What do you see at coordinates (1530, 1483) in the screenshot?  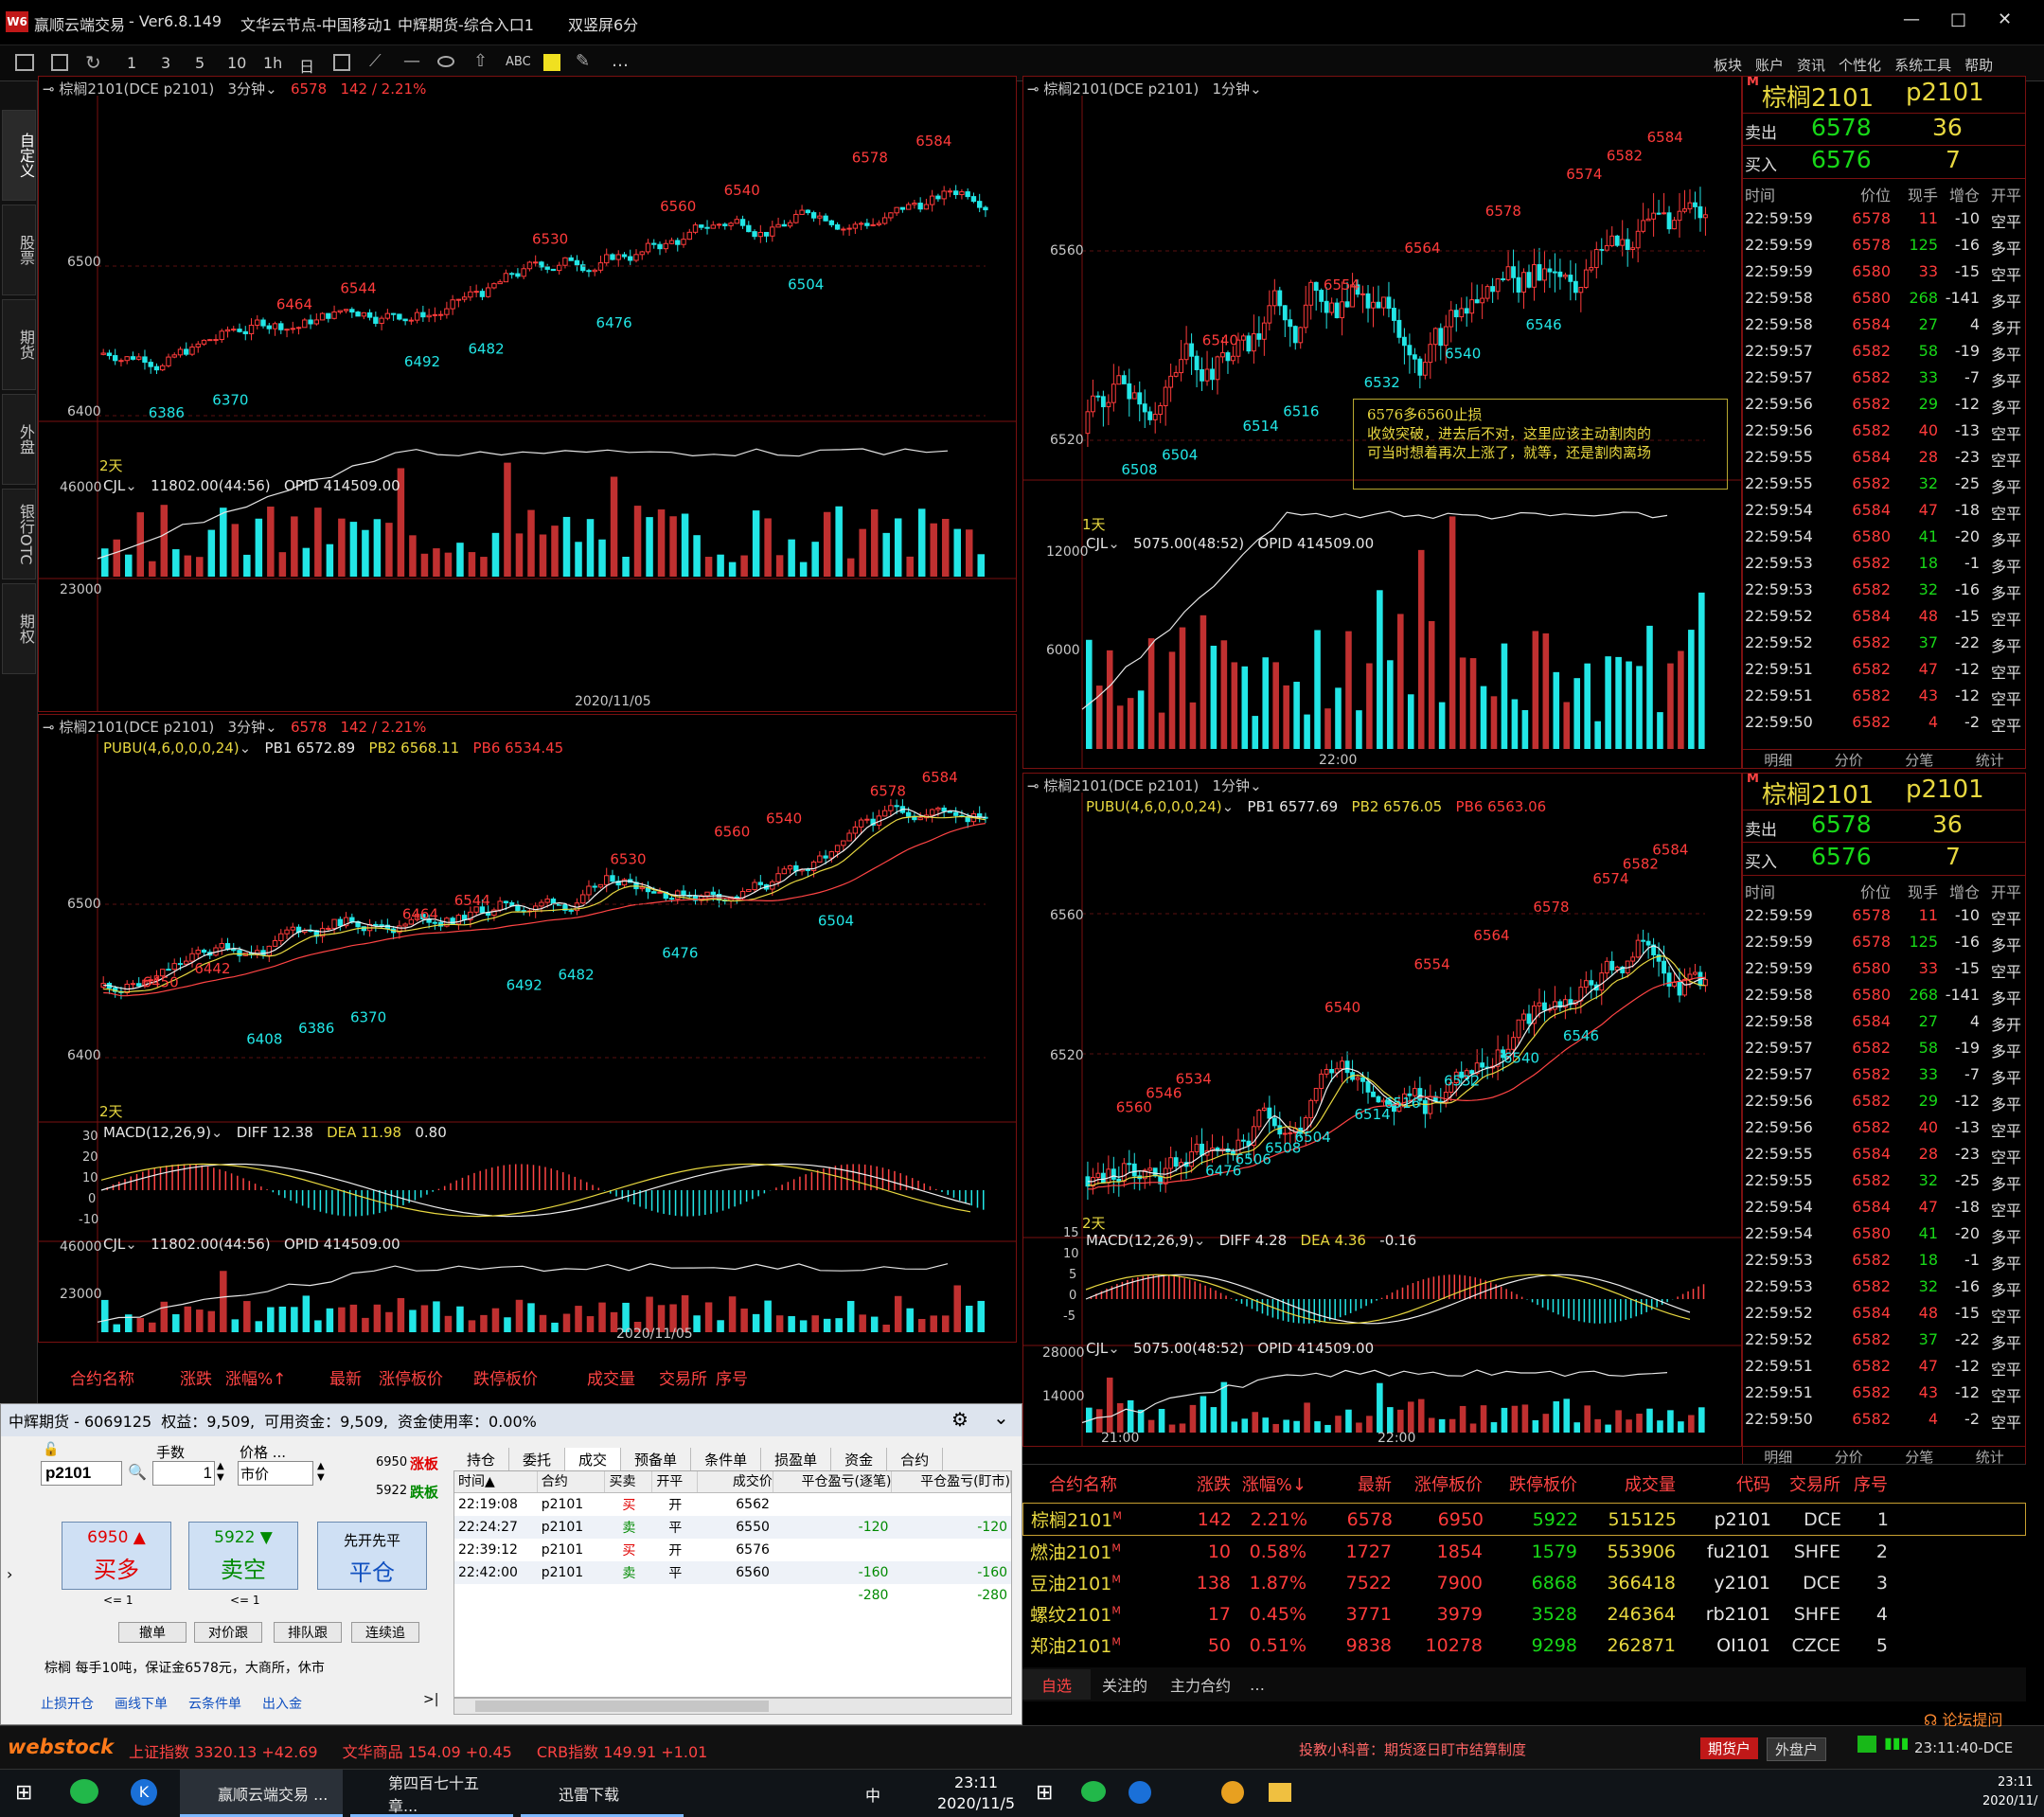 I see `watch-col-header: 跌停板价` at bounding box center [1530, 1483].